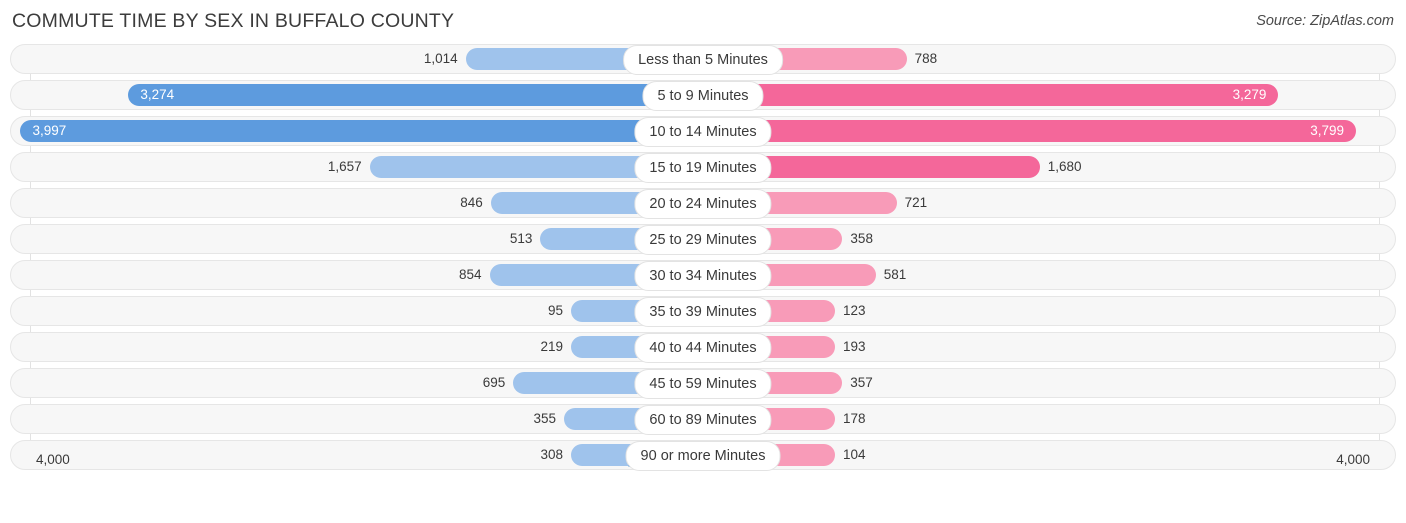 Image resolution: width=1406 pixels, height=523 pixels. What do you see at coordinates (471, 202) in the screenshot?
I see `bar-value-male: 846` at bounding box center [471, 202].